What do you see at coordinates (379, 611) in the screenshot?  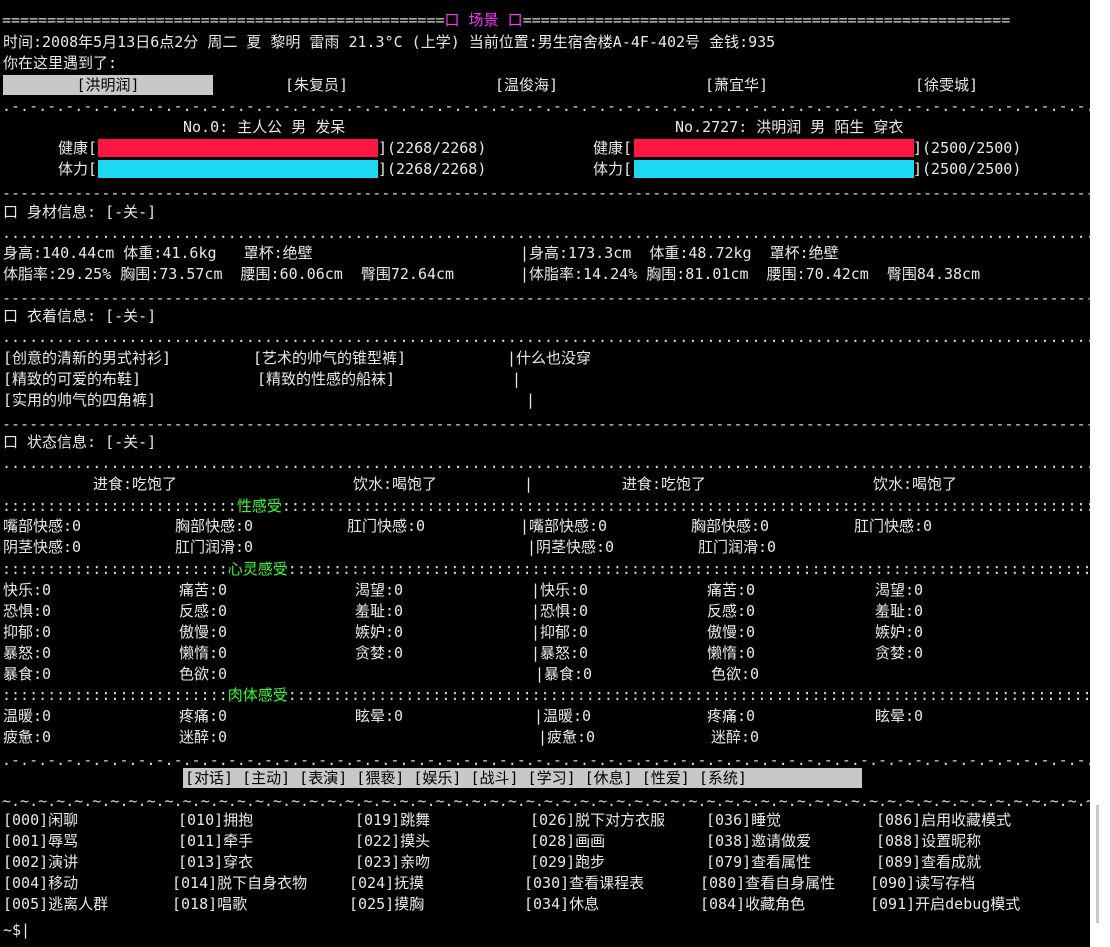 I see `stat: 羞耻:0` at bounding box center [379, 611].